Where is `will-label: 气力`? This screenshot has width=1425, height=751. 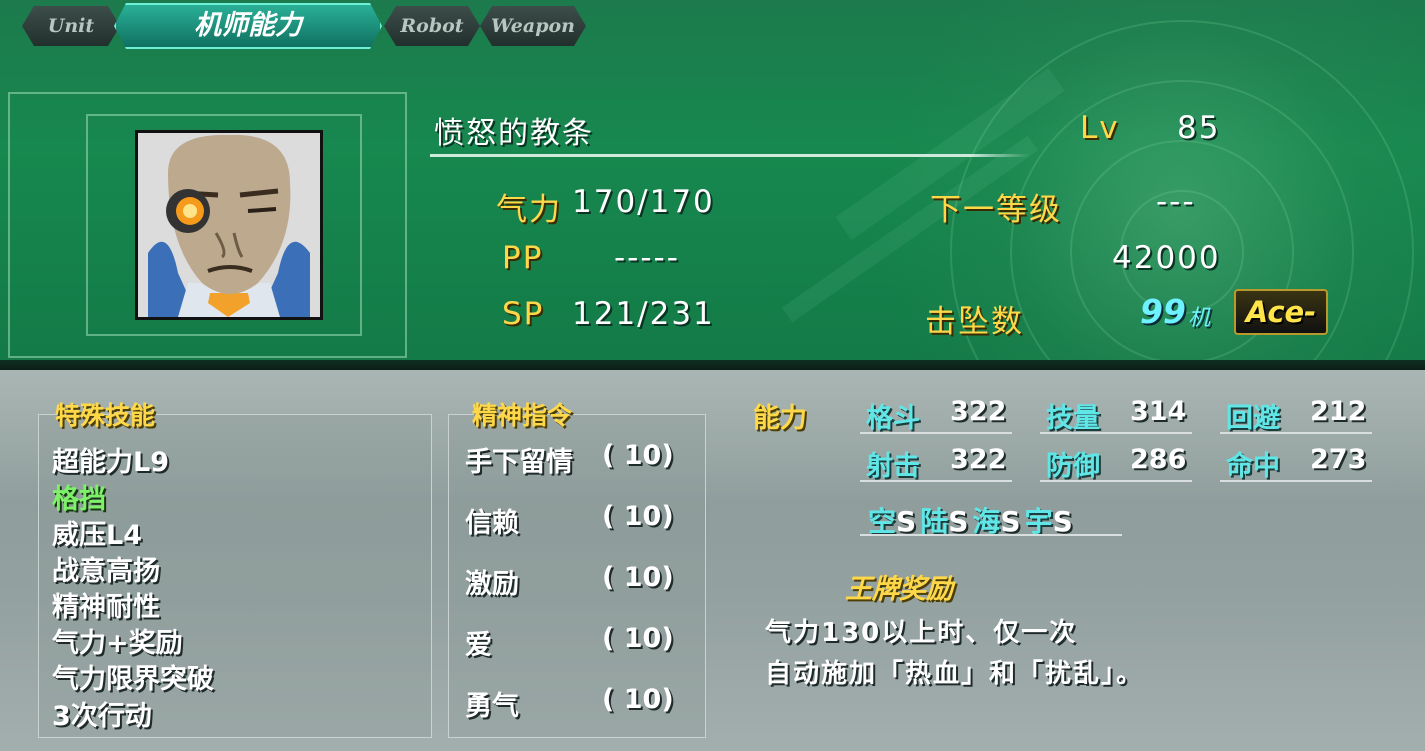
will-label: 气力 is located at coordinates (529, 210).